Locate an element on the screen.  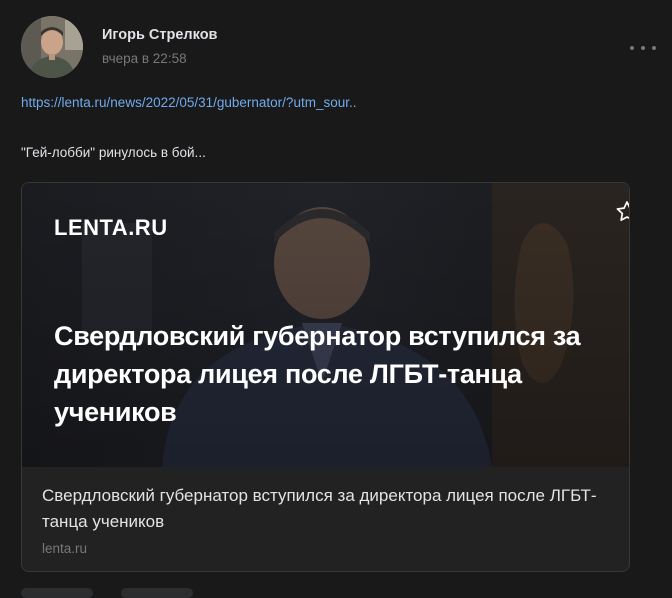
star-icon is located at coordinates (621, 212).